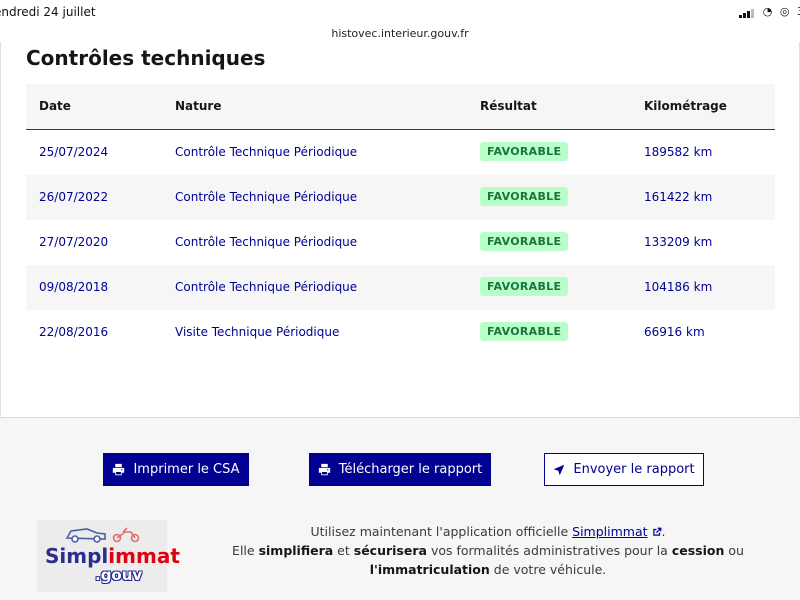  Describe the element at coordinates (186, 469) in the screenshot. I see `print-csa-label: Imprimer le CSA` at that location.